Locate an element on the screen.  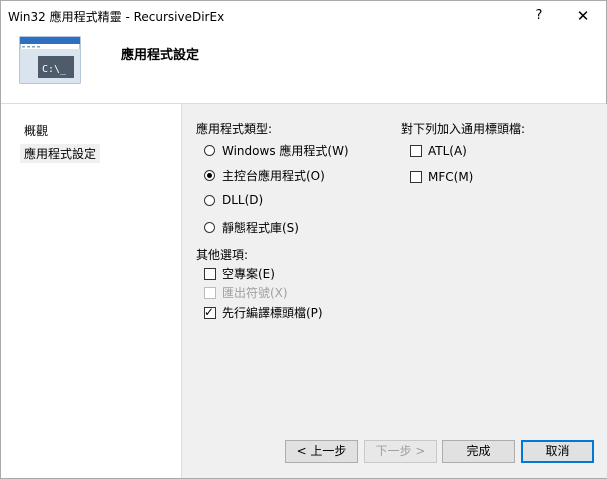
radio-dll: DLL(D) is located at coordinates (233, 200).